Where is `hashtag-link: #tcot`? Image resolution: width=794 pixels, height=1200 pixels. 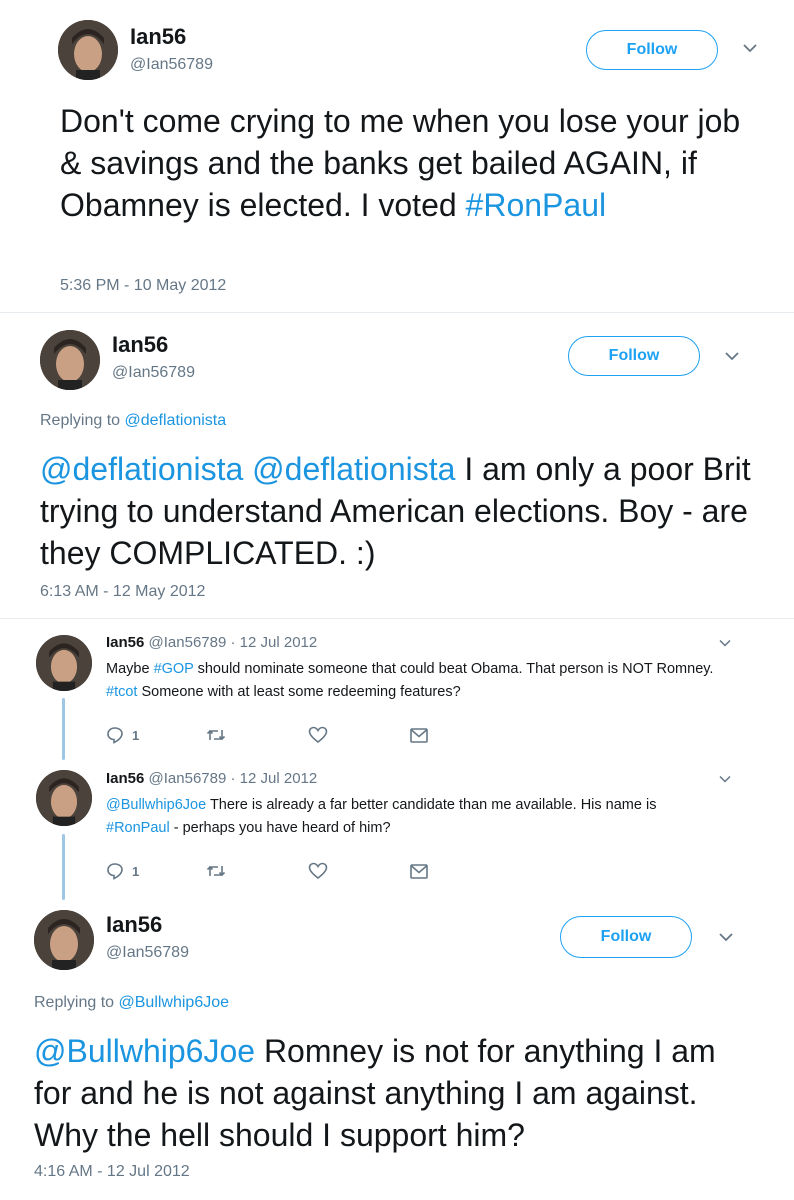
hashtag-link: #tcot is located at coordinates (121, 692).